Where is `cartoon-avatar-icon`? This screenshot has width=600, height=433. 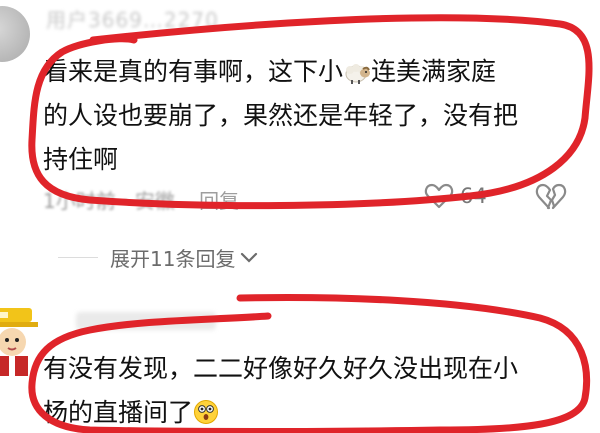
cartoon-avatar-icon is located at coordinates (19, 342).